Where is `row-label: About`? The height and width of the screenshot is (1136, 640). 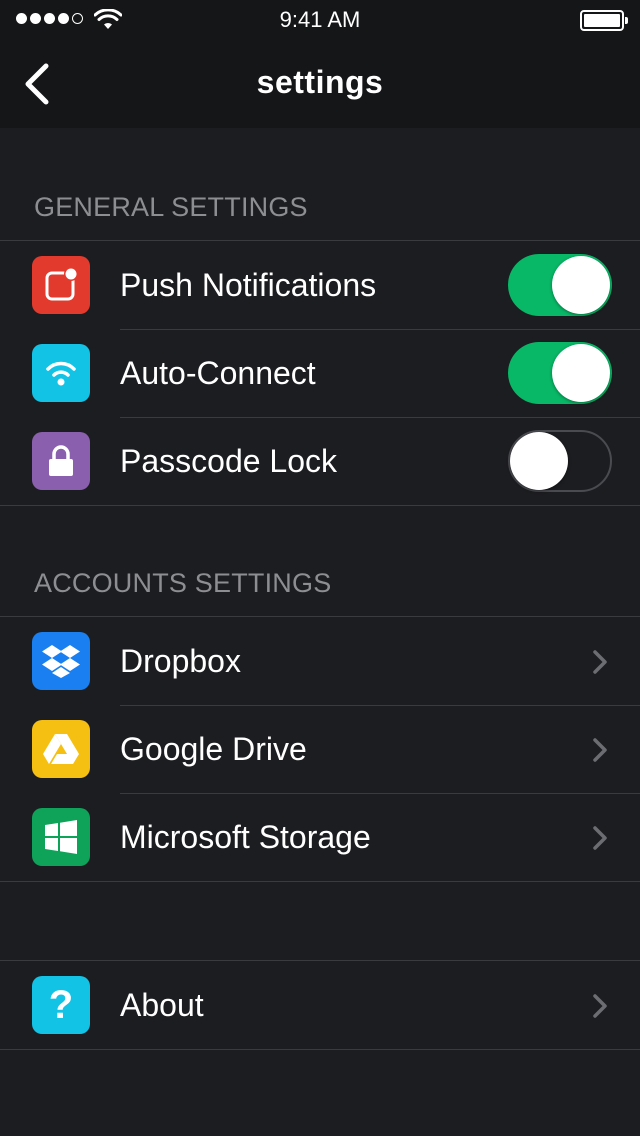
row-label: About is located at coordinates (162, 1005).